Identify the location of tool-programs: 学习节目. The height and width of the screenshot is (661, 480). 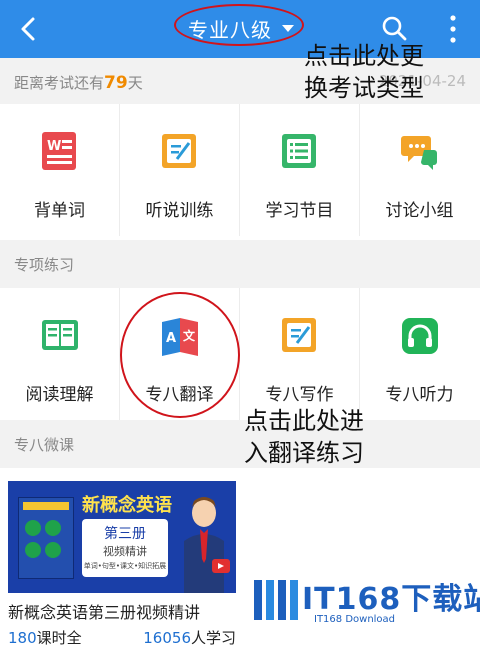
(300, 170).